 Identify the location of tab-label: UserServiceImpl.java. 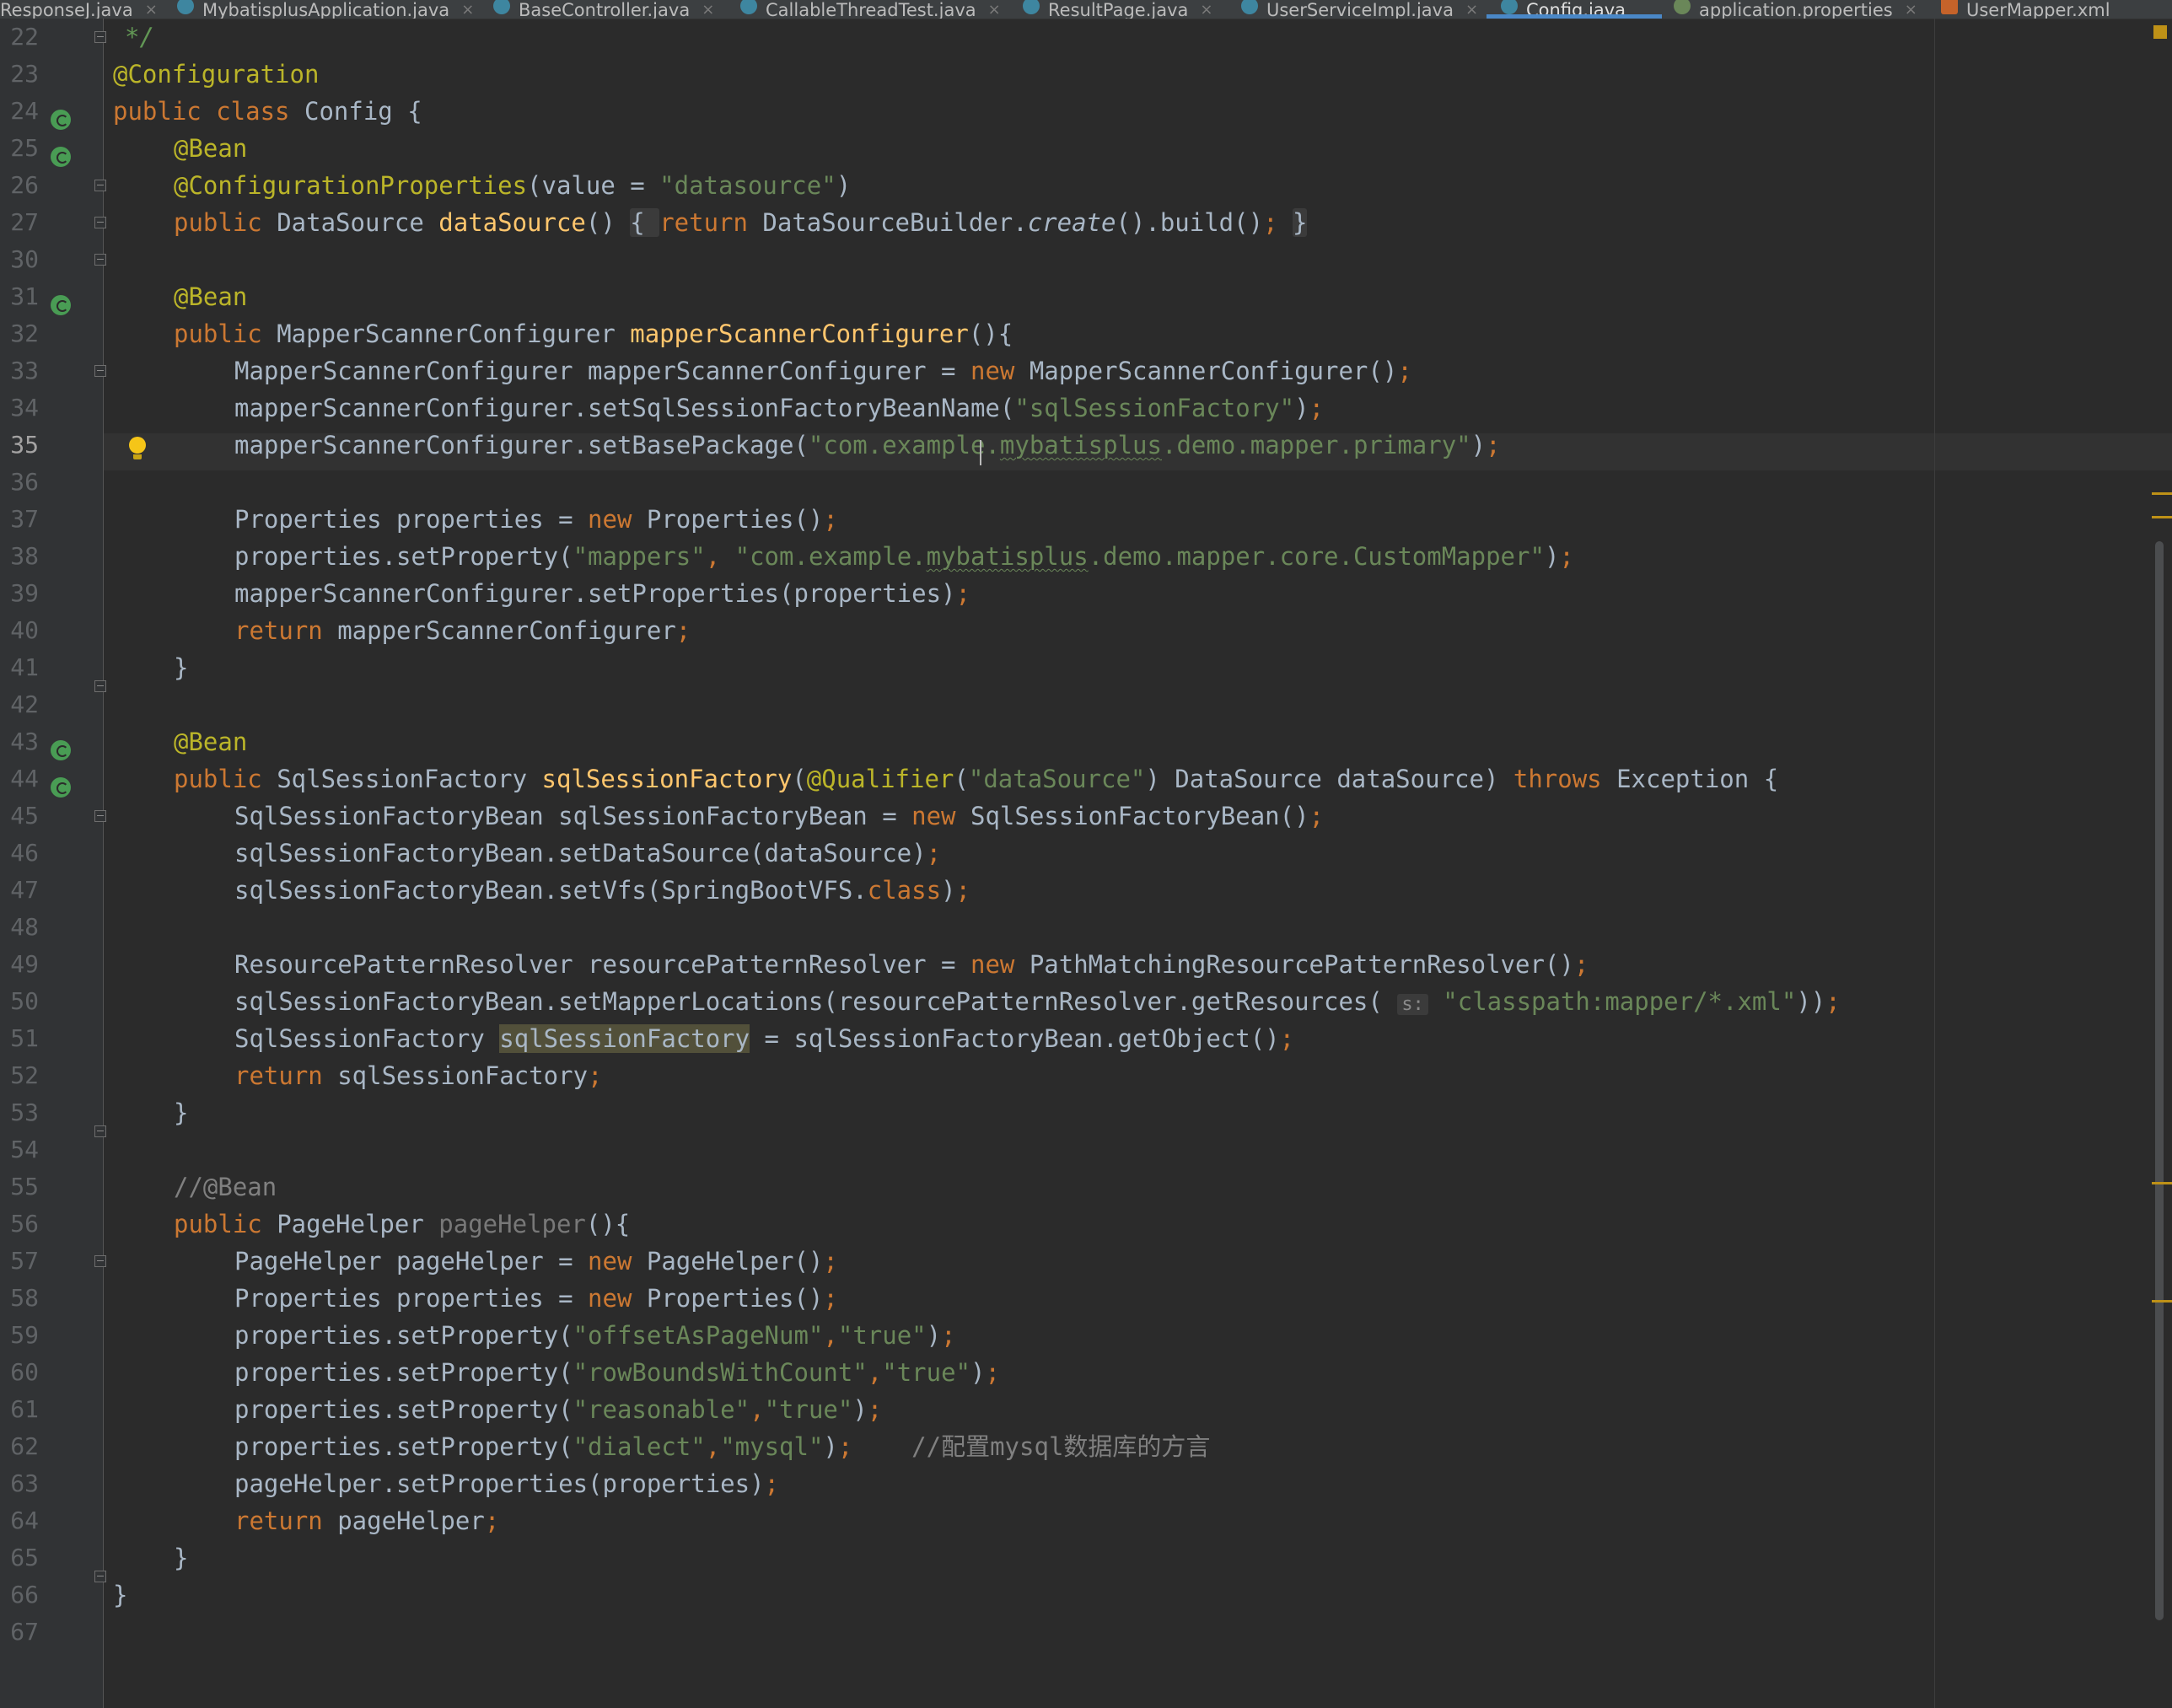
(1360, 10).